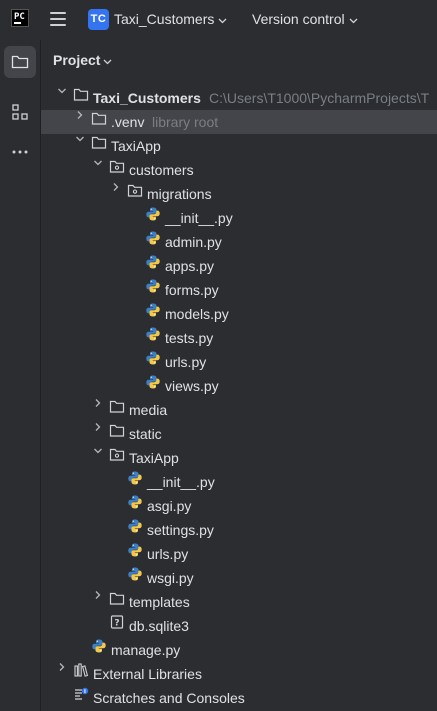  I want to click on scratches-icon: i, so click(81, 694).